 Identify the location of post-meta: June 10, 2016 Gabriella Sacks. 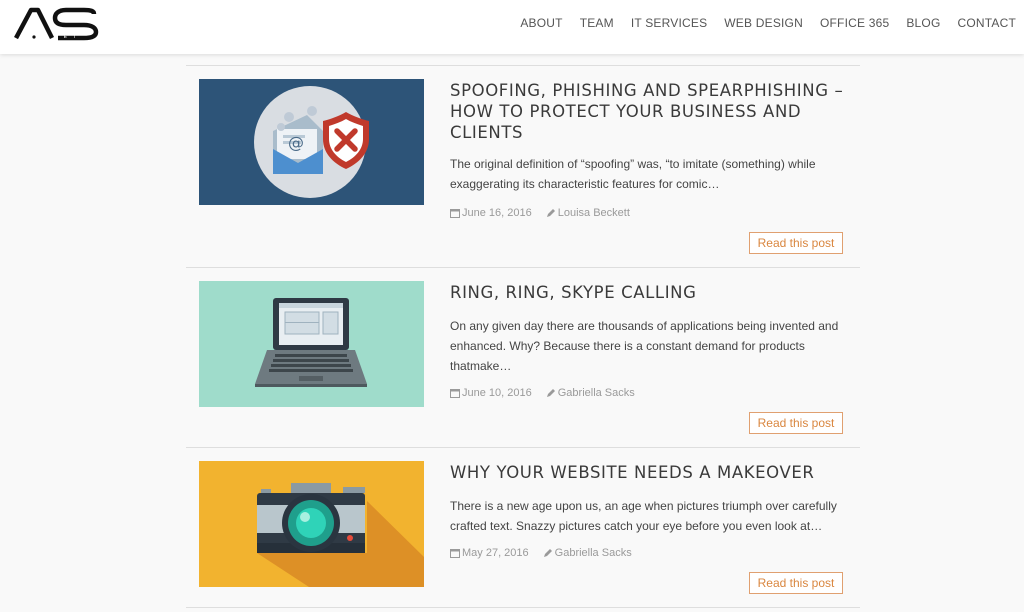
(542, 393).